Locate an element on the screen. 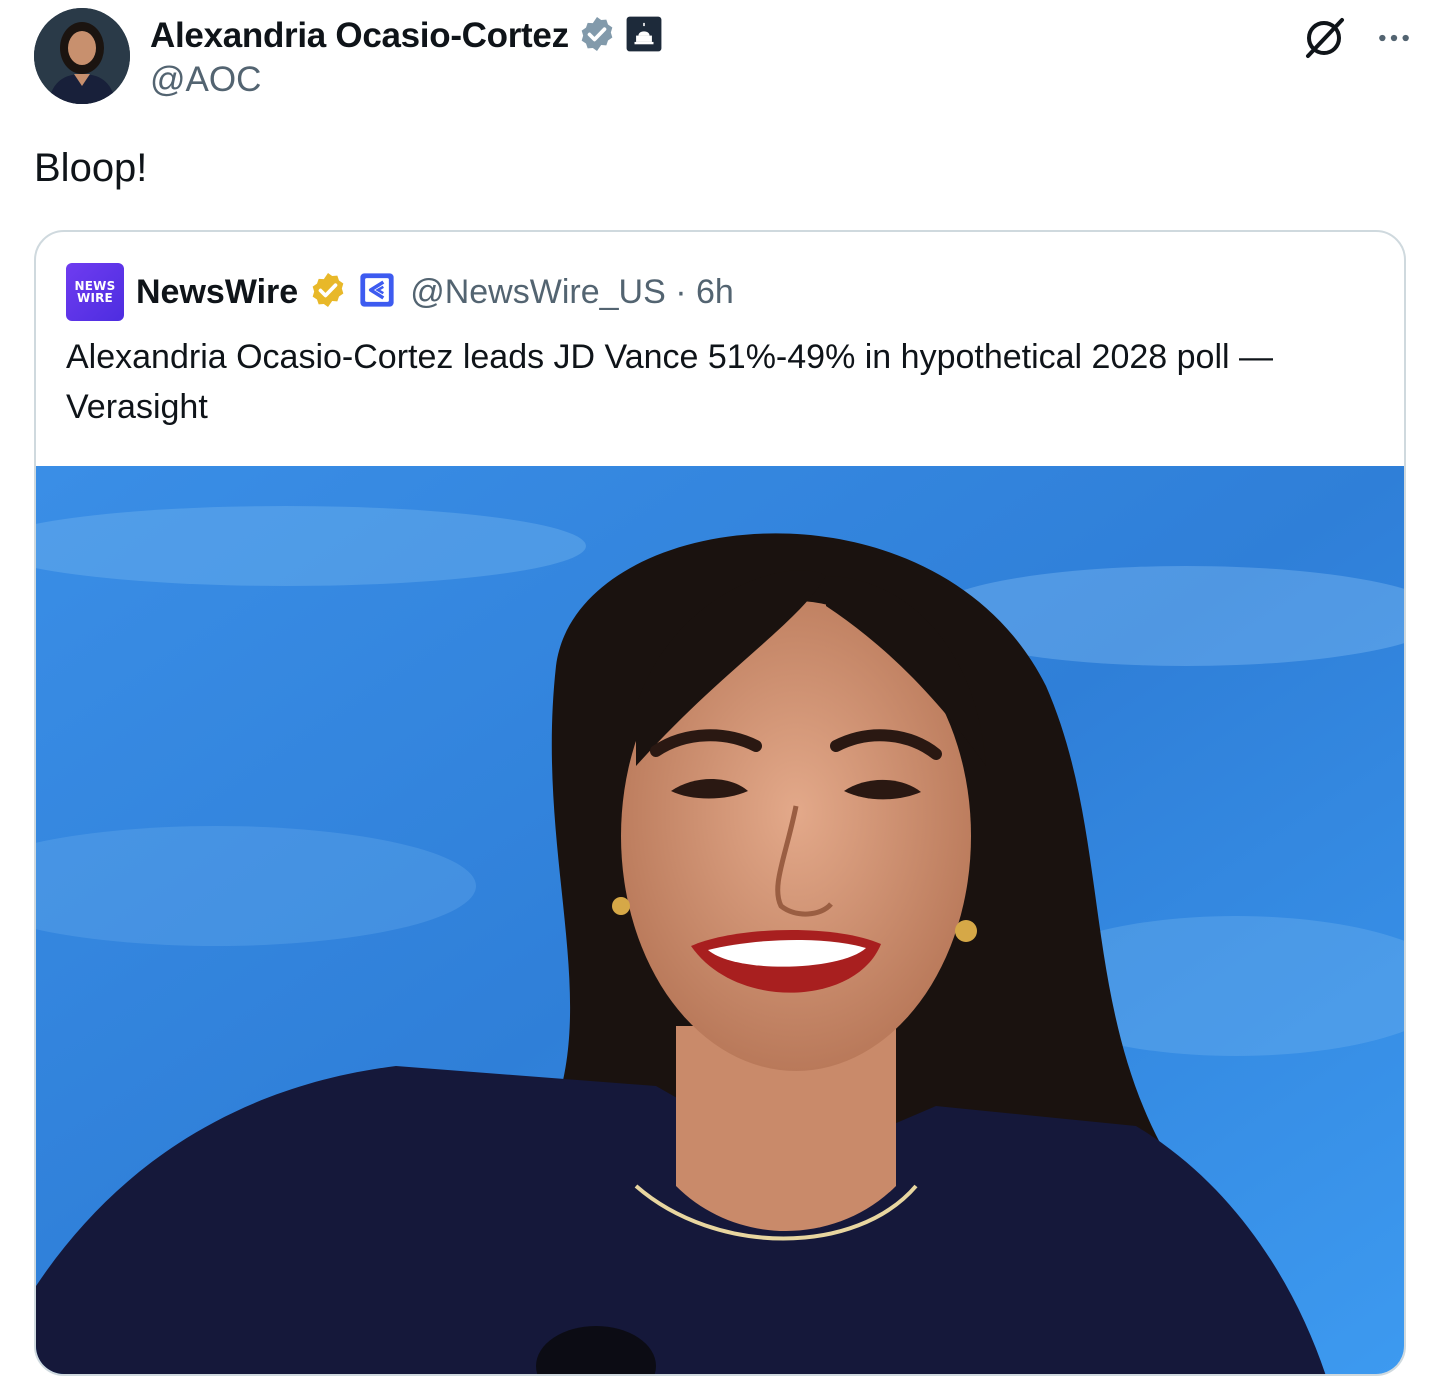 Image resolution: width=1440 pixels, height=1378 pixels. more-options-icon is located at coordinates (1394, 40).